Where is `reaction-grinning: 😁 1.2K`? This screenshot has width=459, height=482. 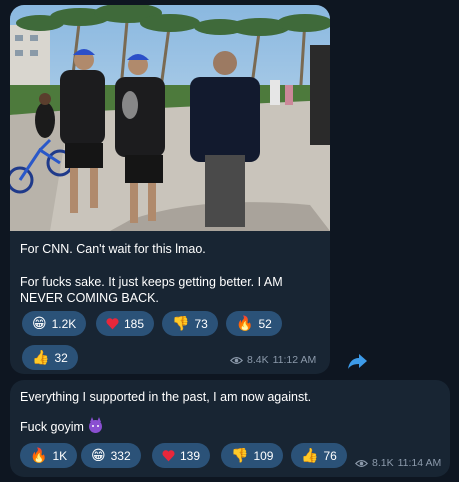 reaction-grinning: 😁 1.2K is located at coordinates (54, 323).